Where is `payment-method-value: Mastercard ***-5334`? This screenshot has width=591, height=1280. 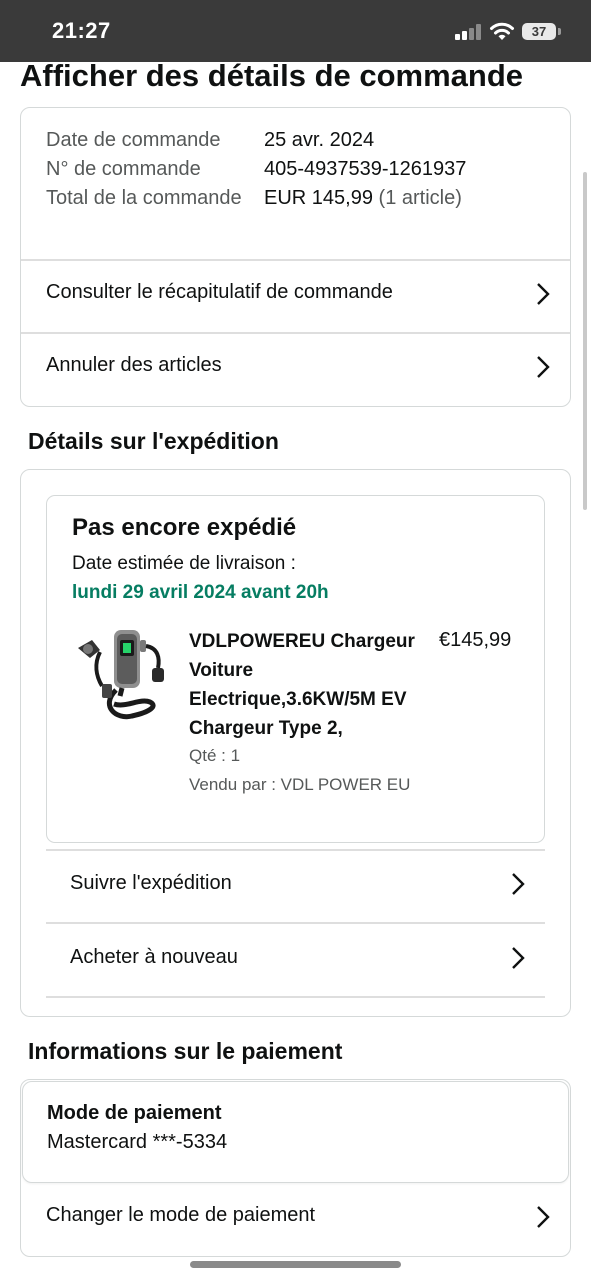 payment-method-value: Mastercard ***-5334 is located at coordinates (137, 1142).